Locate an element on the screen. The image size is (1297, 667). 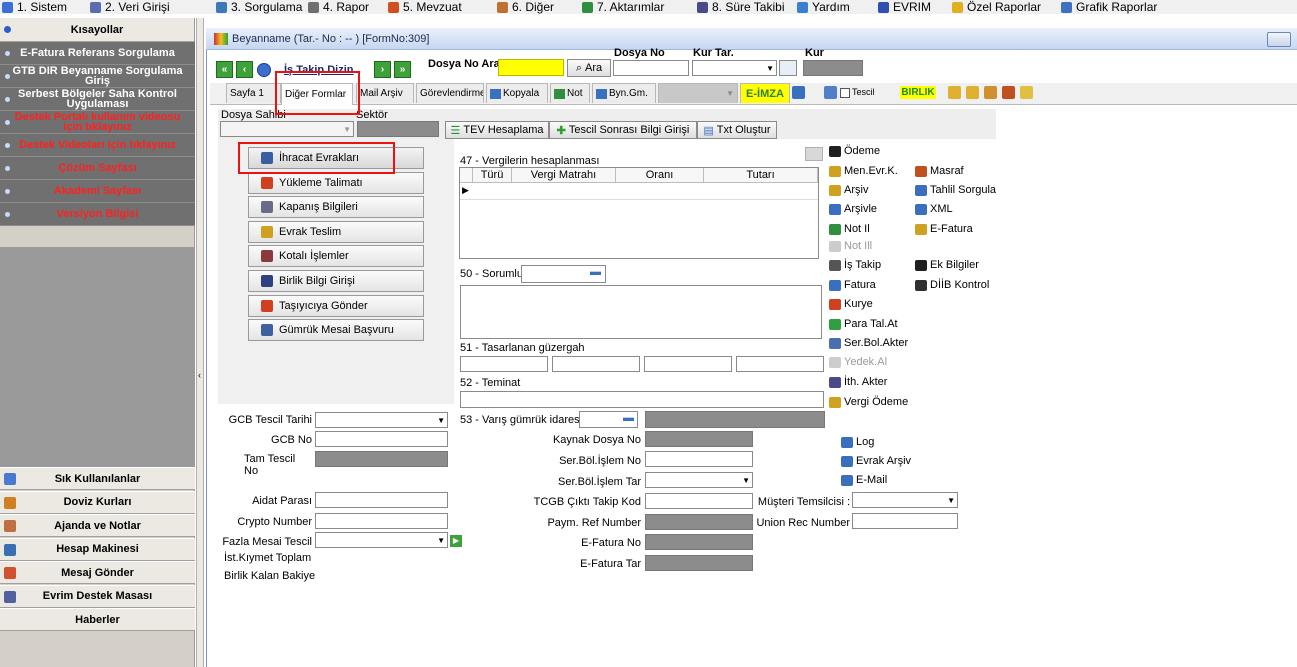
menu-help: Yardım is located at coordinates (823, 7).